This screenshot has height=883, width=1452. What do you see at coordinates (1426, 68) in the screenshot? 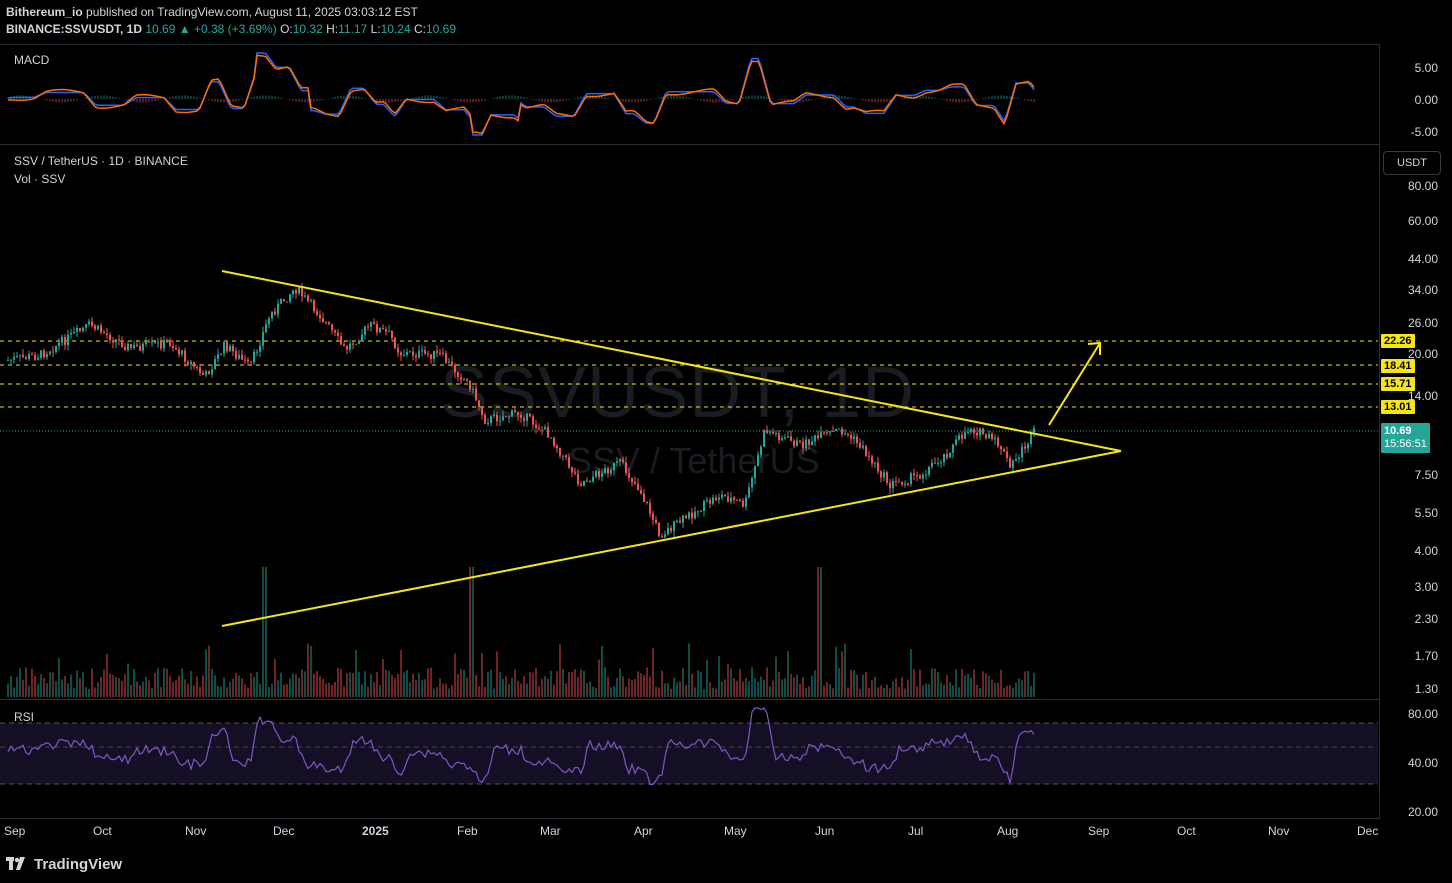
I see `macd-axis-label: 5.00` at bounding box center [1426, 68].